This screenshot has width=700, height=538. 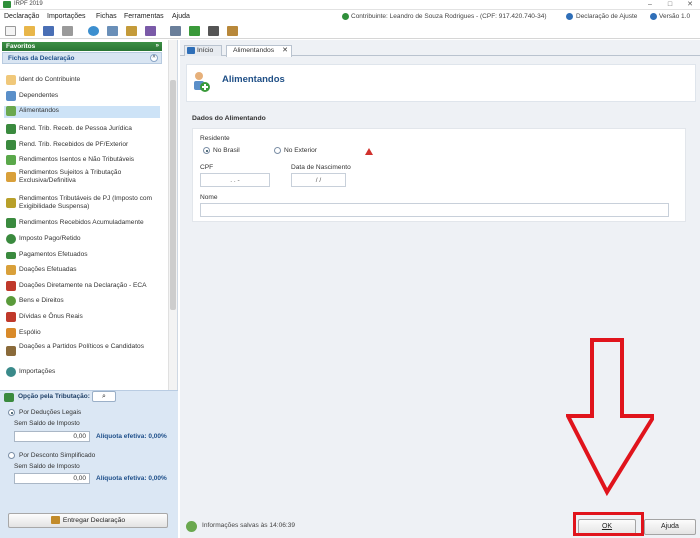 I want to click on sidebar-item-isentos: Rendimentos Isentos e Não Tributáveis, so click(x=85, y=160).